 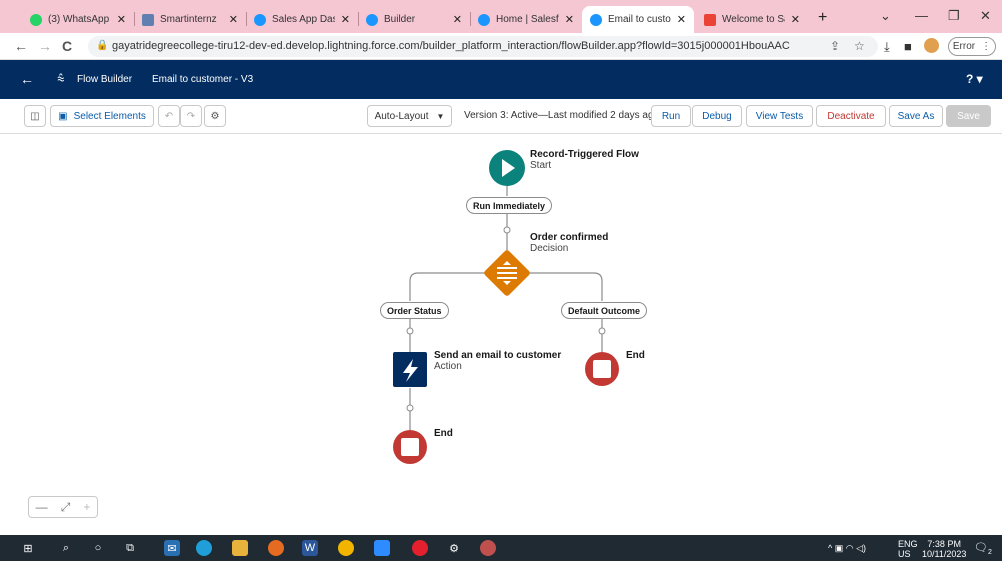 What do you see at coordinates (526, 19) in the screenshot?
I see `browser-tab-home-salesforce: Home | Salesforc ✕` at bounding box center [526, 19].